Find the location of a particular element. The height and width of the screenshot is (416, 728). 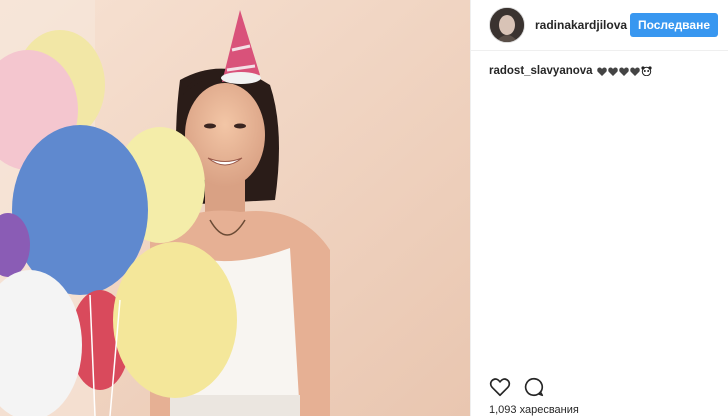

comment-bubble-icon is located at coordinates (534, 387).